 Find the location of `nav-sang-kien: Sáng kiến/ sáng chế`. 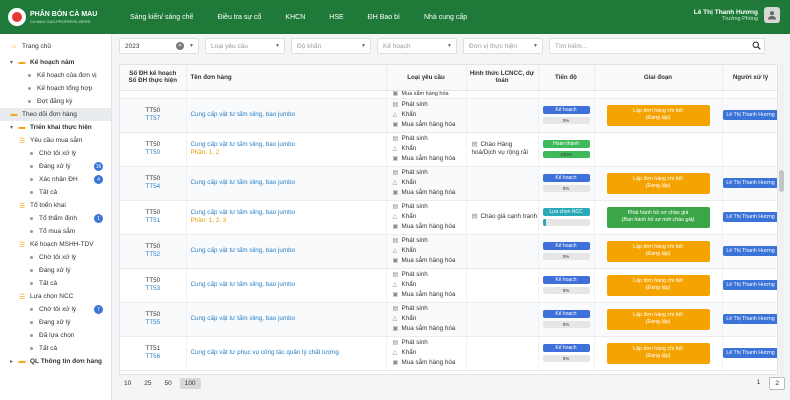

nav-sang-kien: Sáng kiến/ sáng chế is located at coordinates (161, 17).